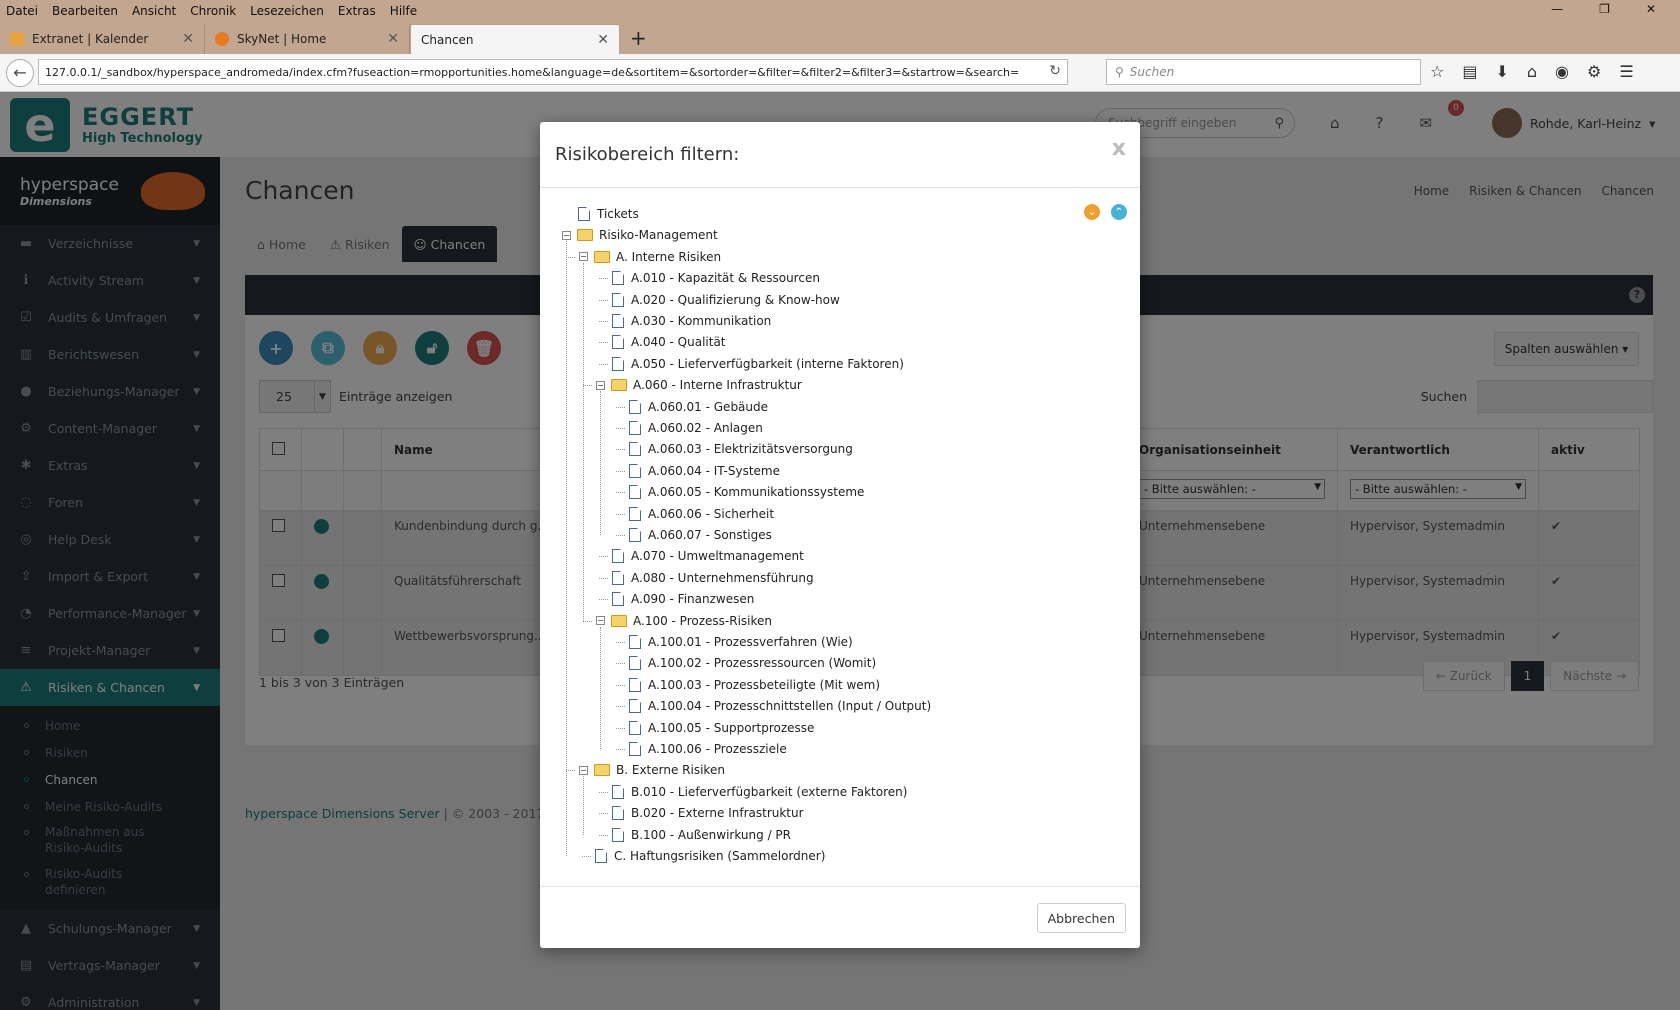 This screenshot has height=1010, width=1680. I want to click on expand-all-icon: ⌃, so click(1119, 212).